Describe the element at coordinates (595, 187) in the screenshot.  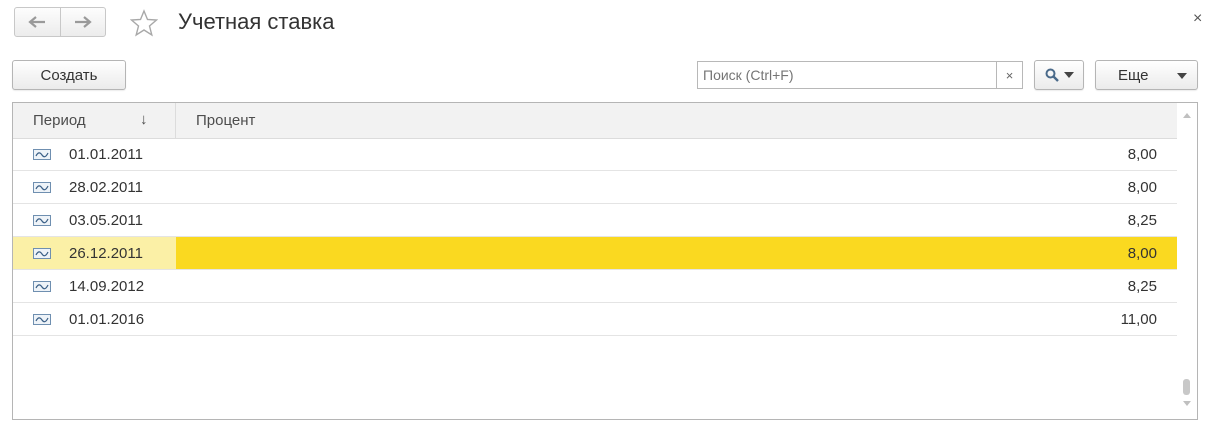
I see `table-row: 28.02.2011 8,00` at that location.